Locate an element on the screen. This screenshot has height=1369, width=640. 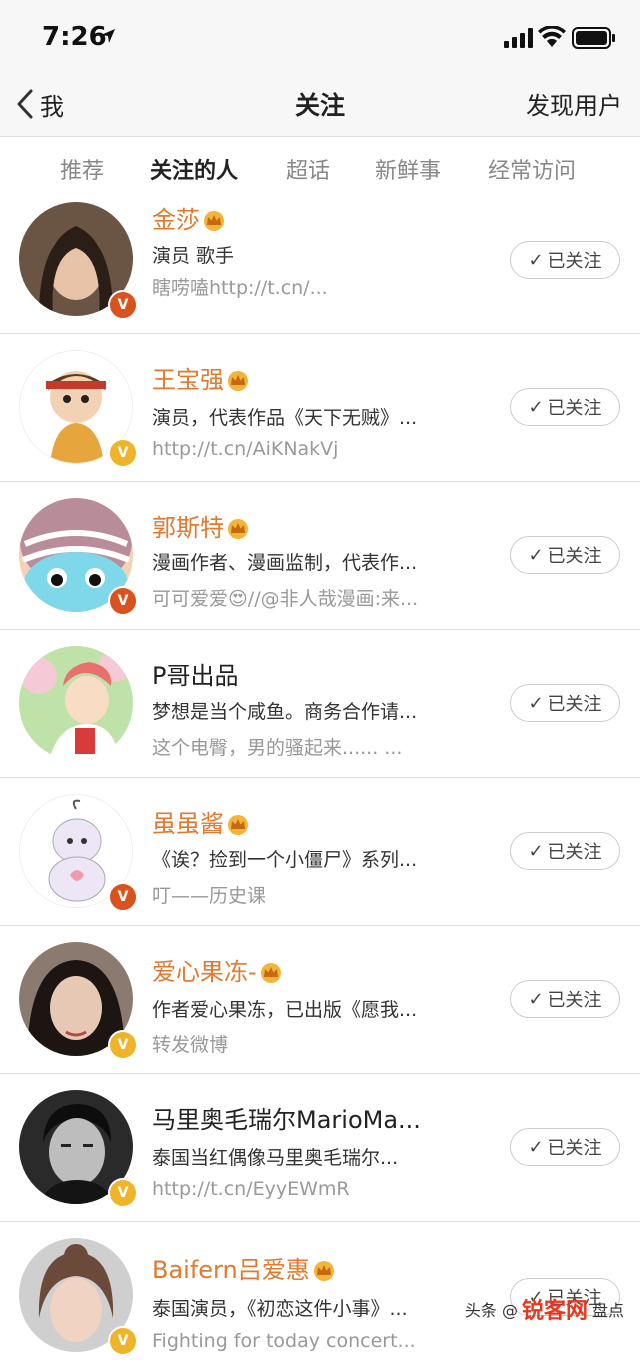
list-item: V 爱心果冻- 作者爱心果冻，已出版《愿我... 转发微博 ✓ 已关注 is located at coordinates (320, 1000).